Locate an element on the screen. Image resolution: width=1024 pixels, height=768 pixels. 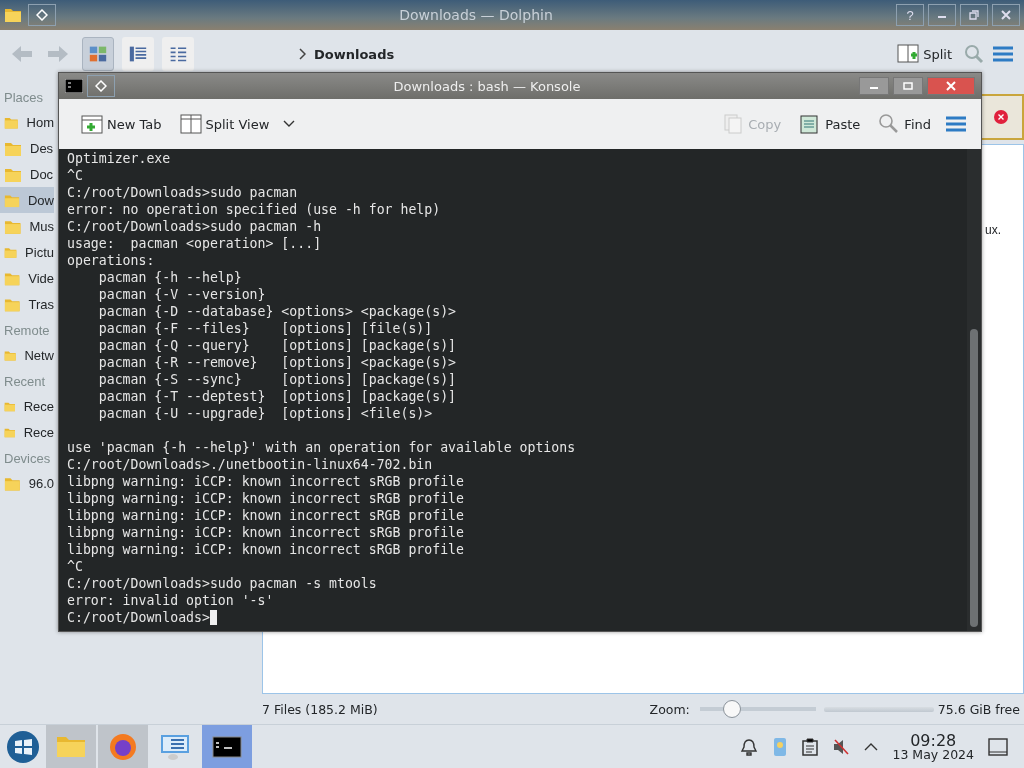
terminal-line: pacman {-U --upgrade} [options] <file(s)> is located at coordinates (265, 413).